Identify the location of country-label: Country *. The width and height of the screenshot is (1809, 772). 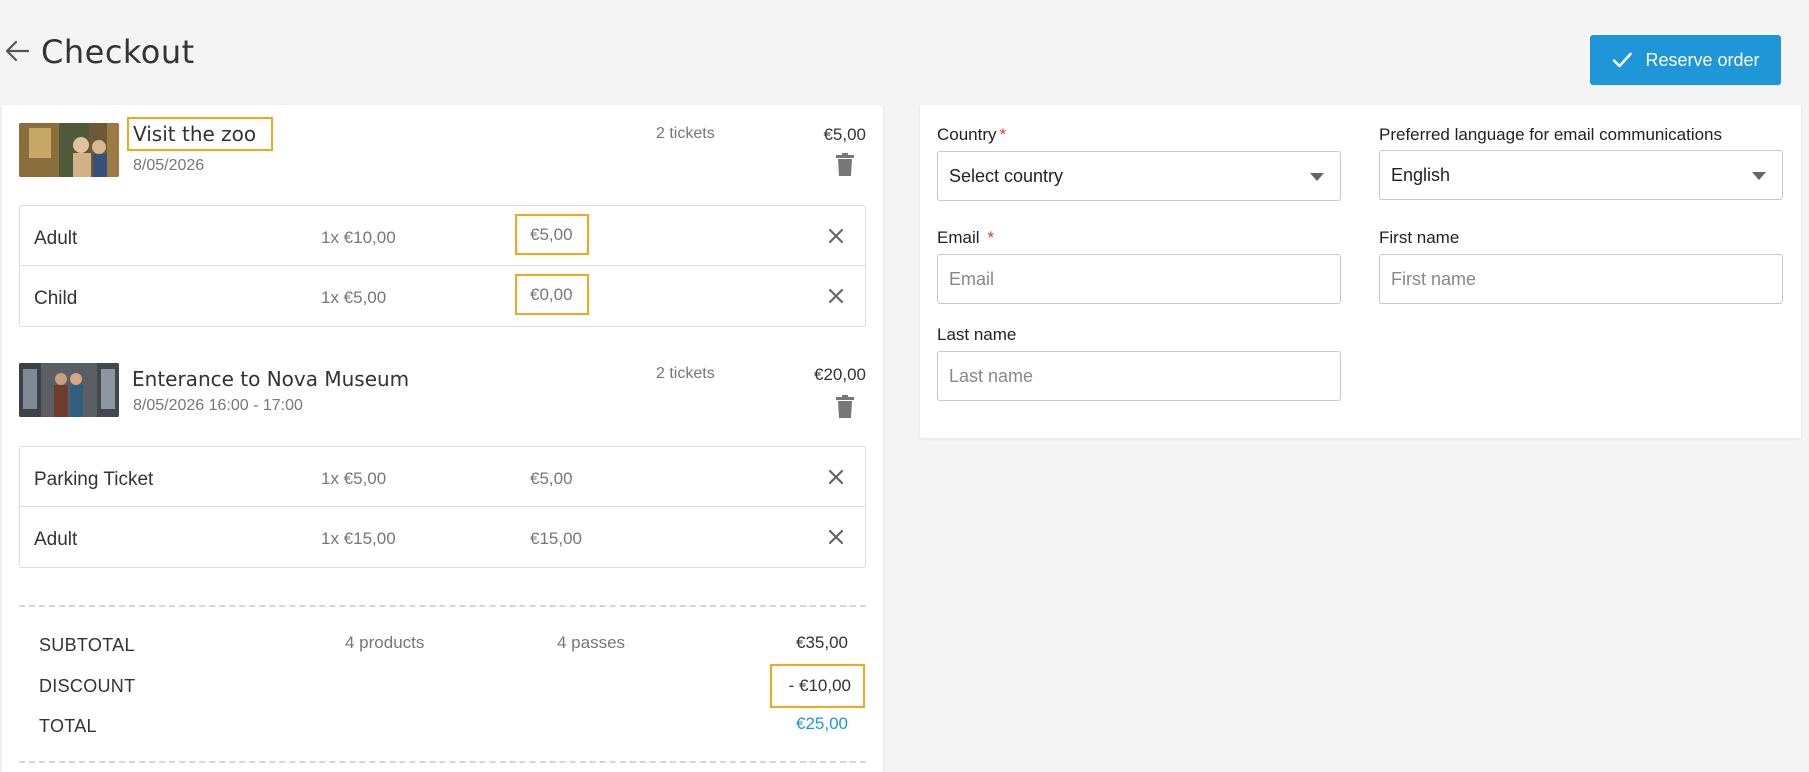
(971, 135).